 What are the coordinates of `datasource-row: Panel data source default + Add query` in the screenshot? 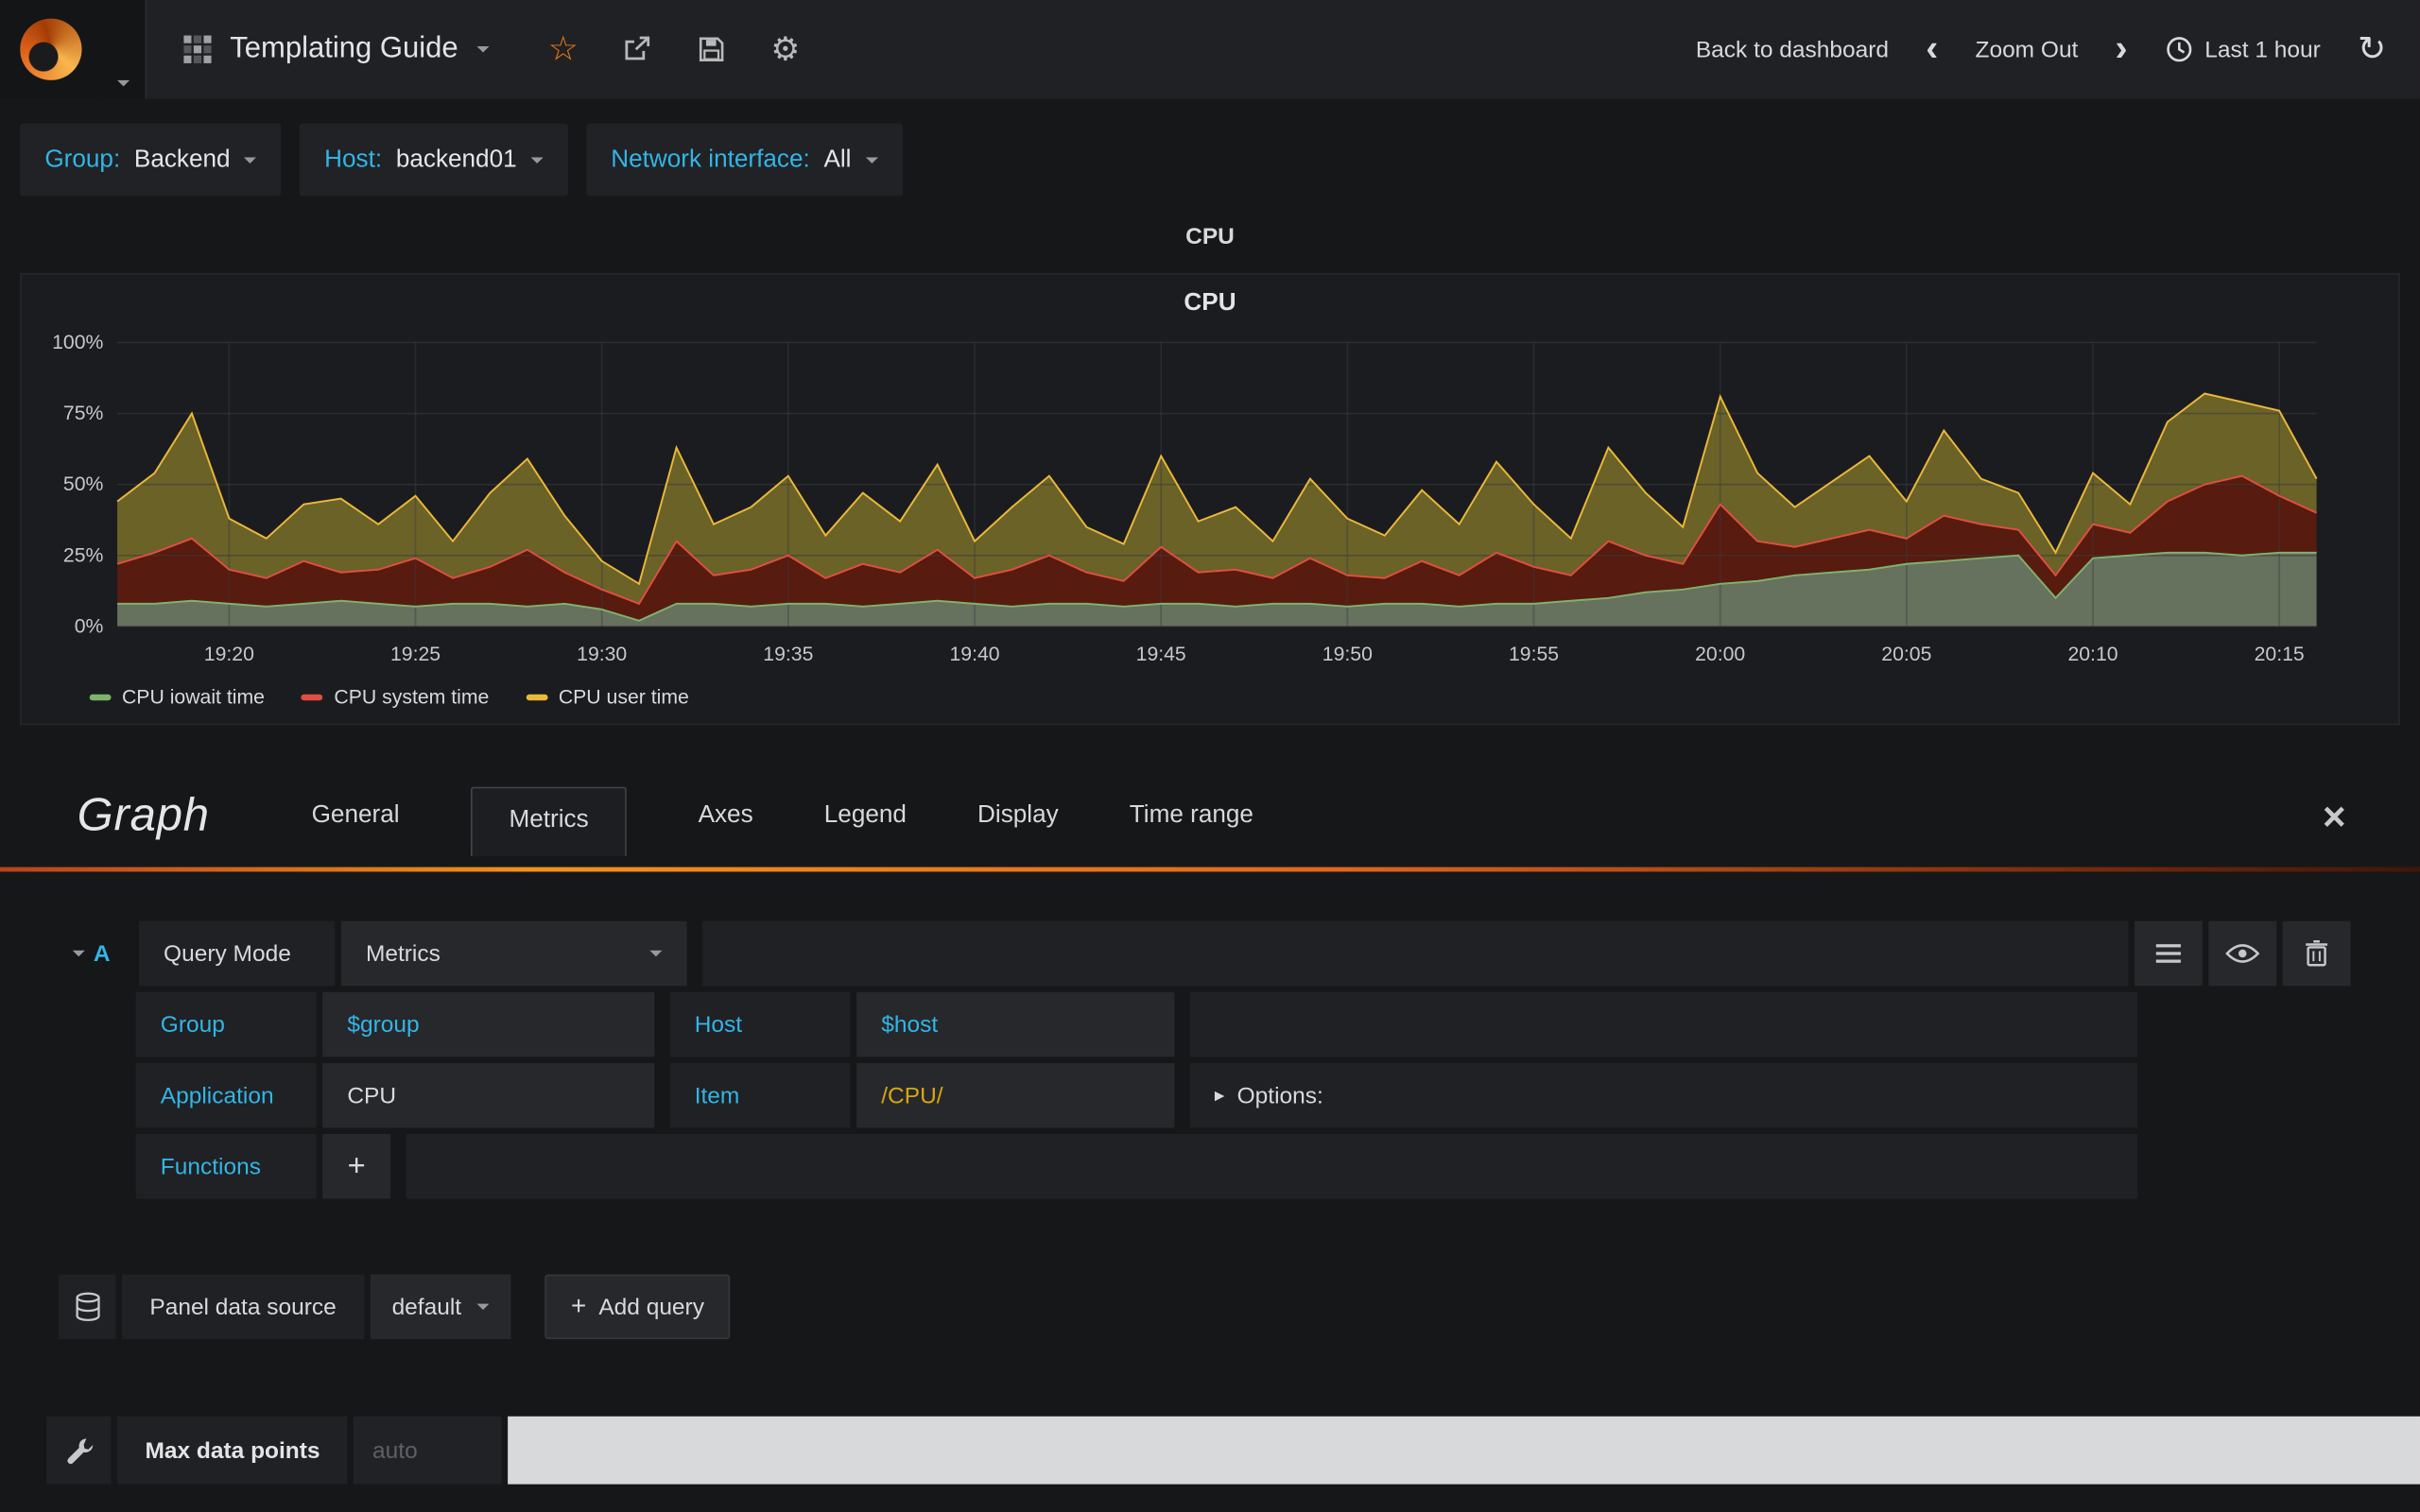 It's located at (1239, 1307).